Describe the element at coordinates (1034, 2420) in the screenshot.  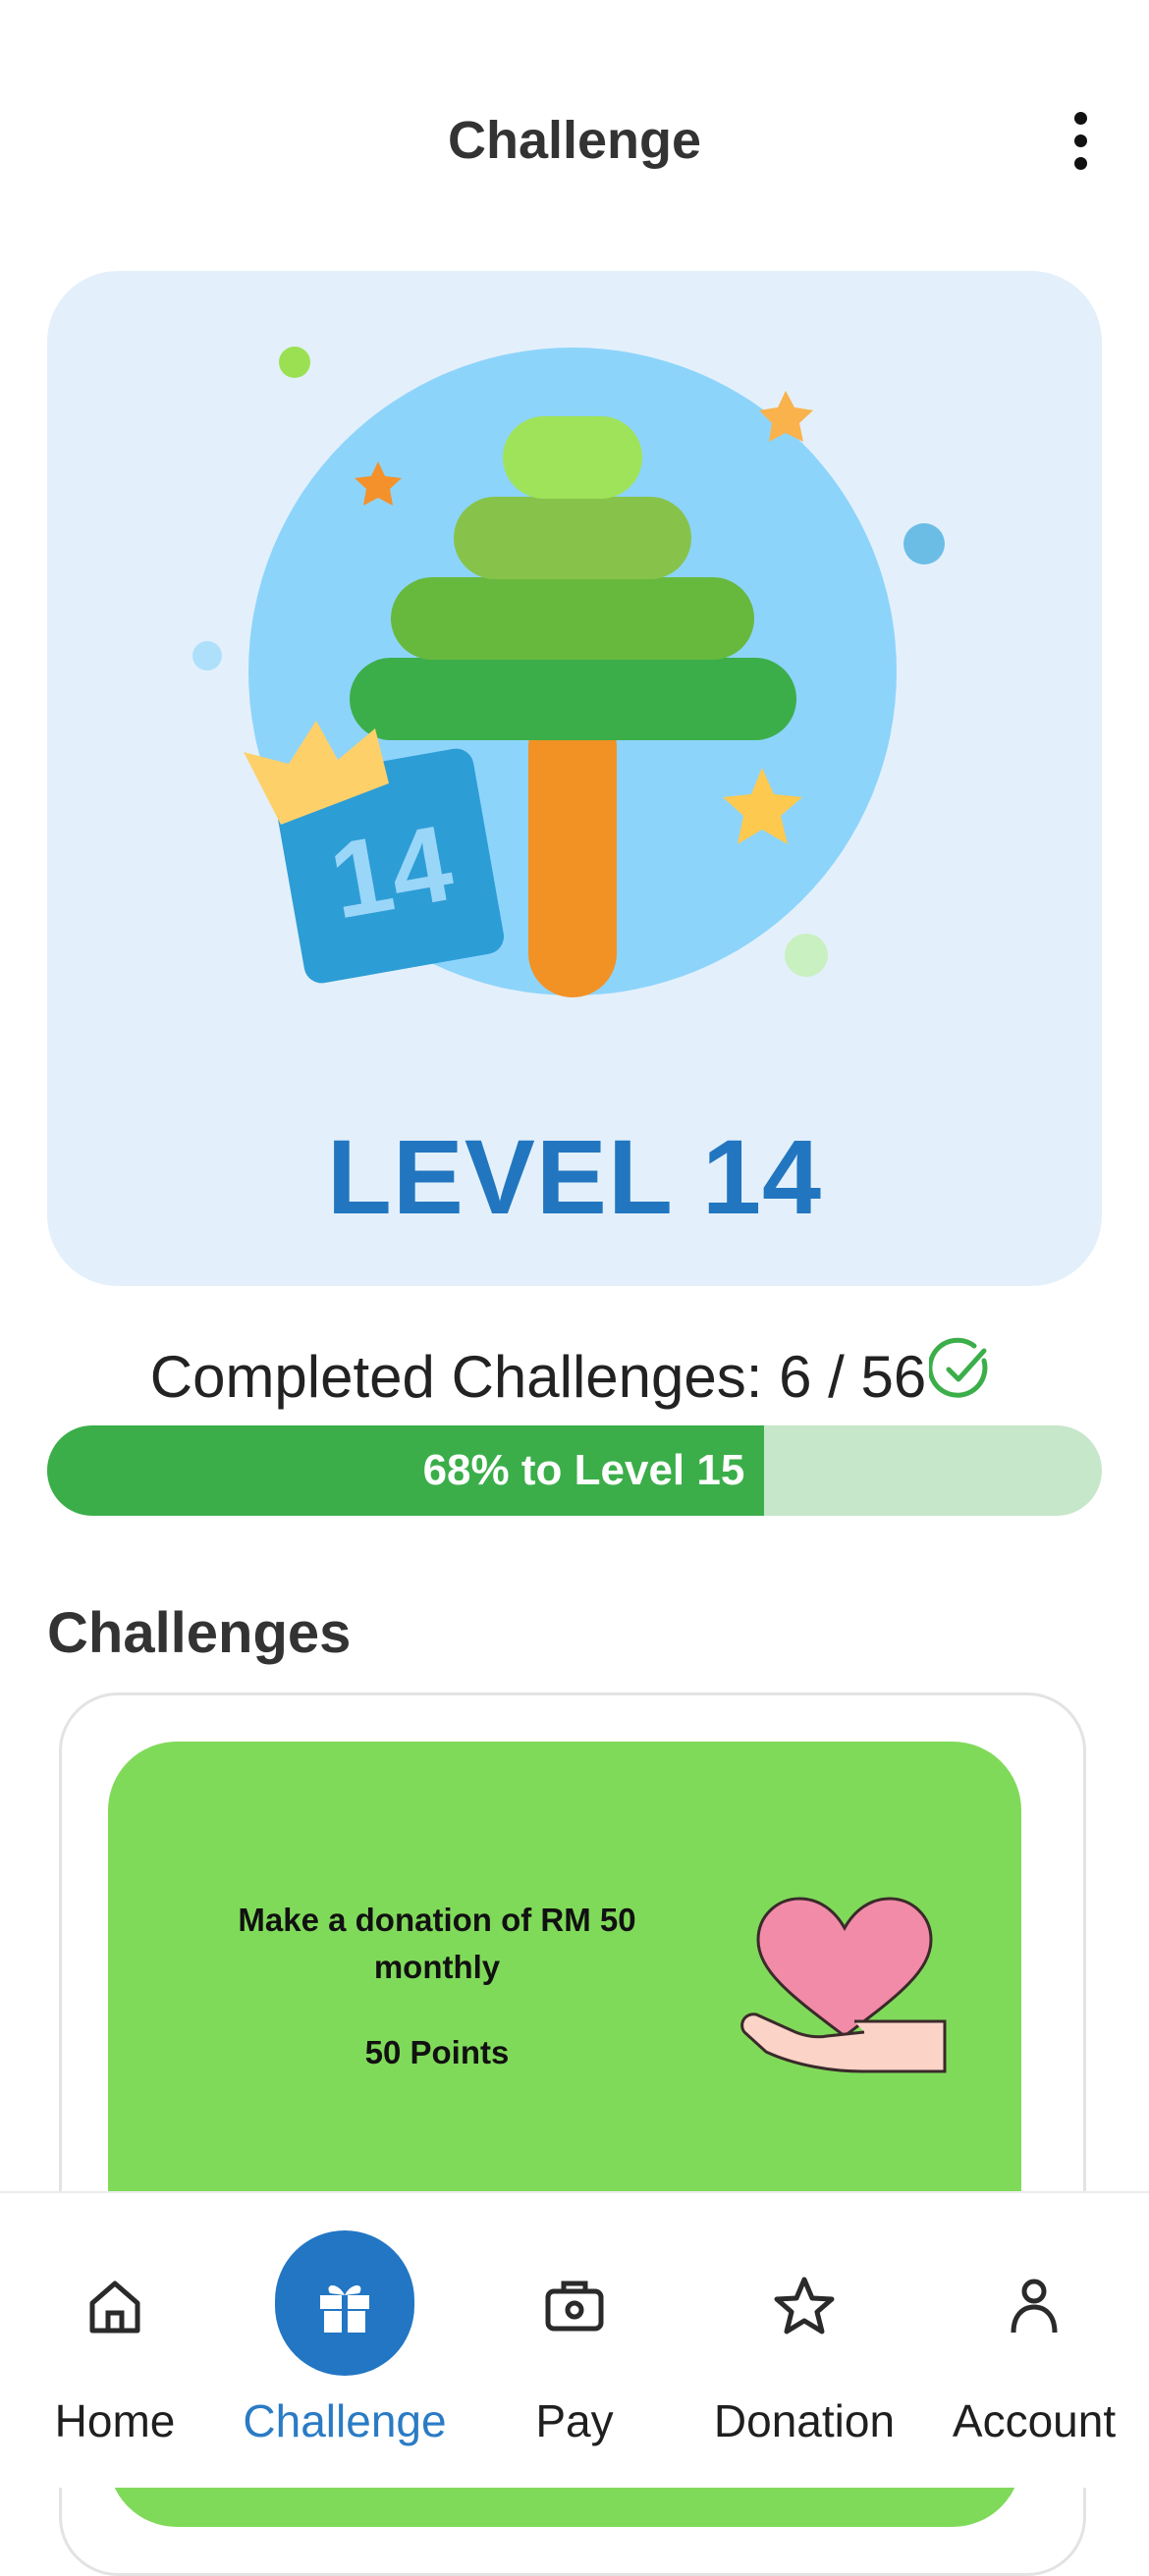
I see `nav-account-label: Account` at that location.